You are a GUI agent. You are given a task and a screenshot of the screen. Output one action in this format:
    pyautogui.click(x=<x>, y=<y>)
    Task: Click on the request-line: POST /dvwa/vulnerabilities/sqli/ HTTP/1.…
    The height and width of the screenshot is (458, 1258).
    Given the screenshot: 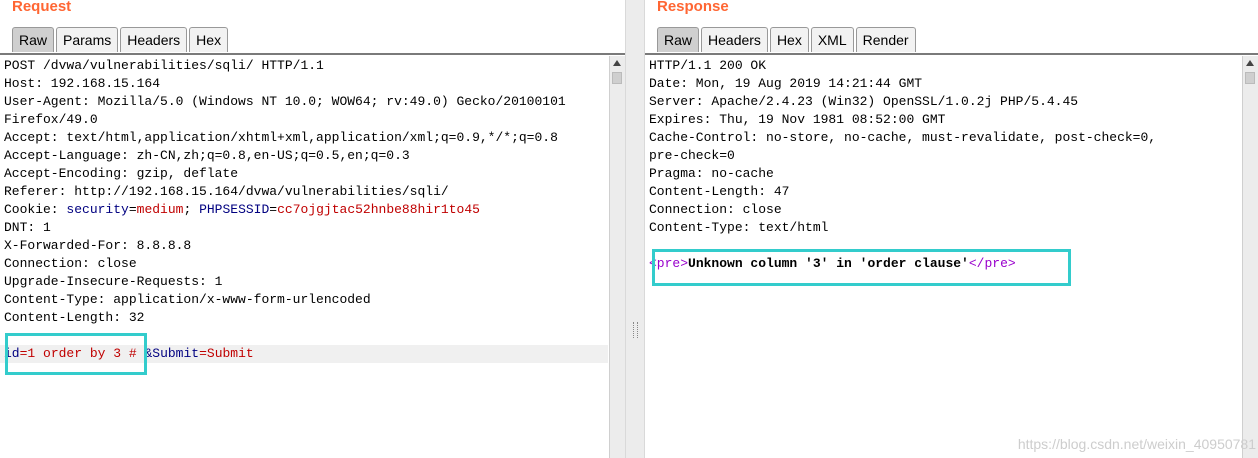 What is the action you would take?
    pyautogui.click(x=164, y=65)
    